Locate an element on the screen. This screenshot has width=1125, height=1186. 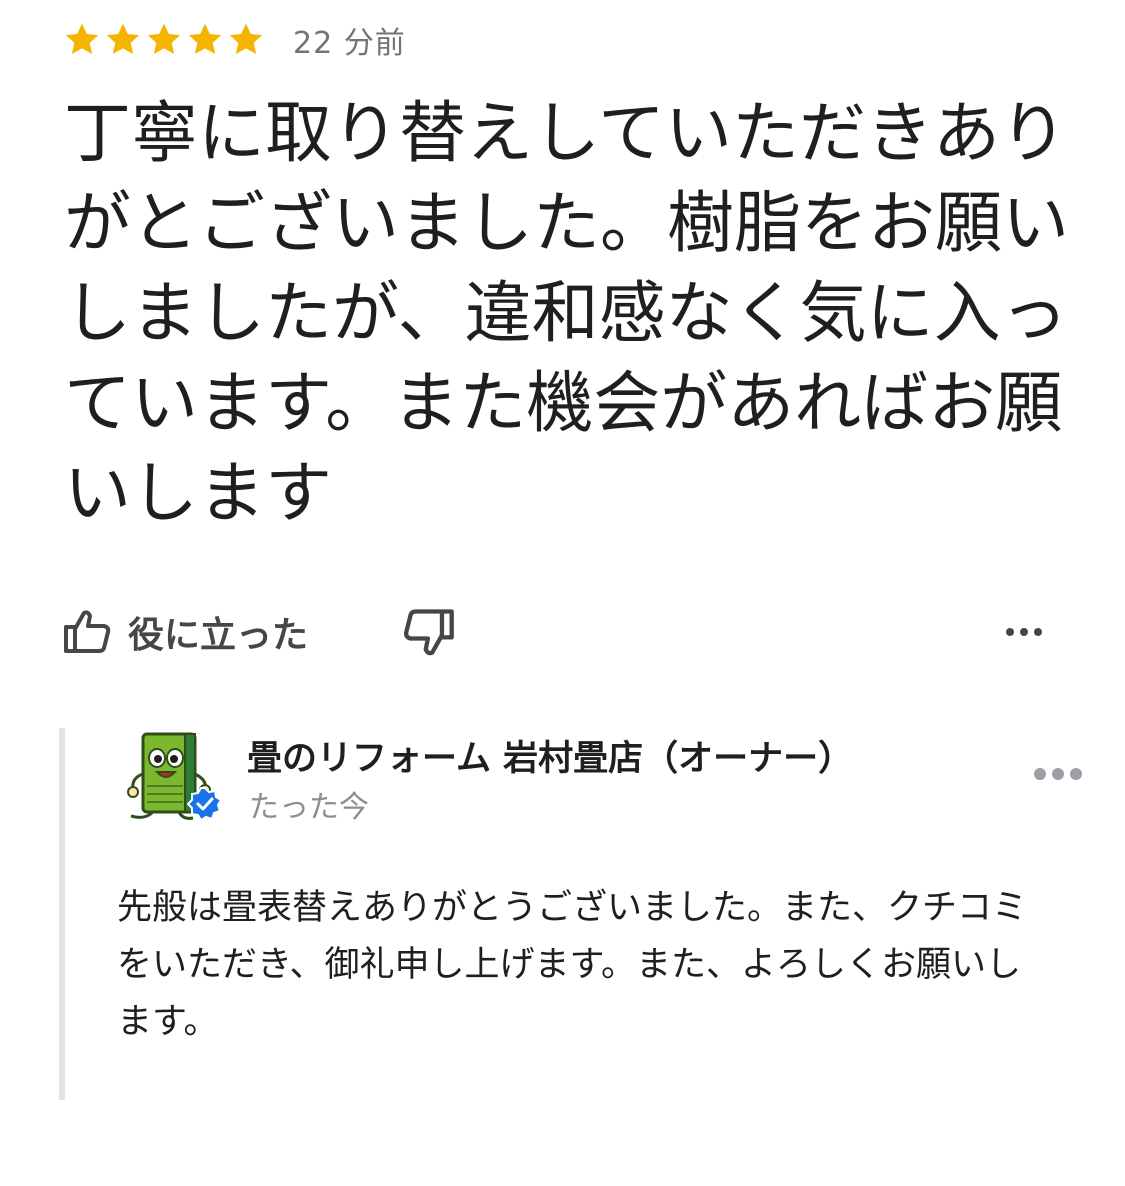
thumbs-down-icon is located at coordinates (429, 632).